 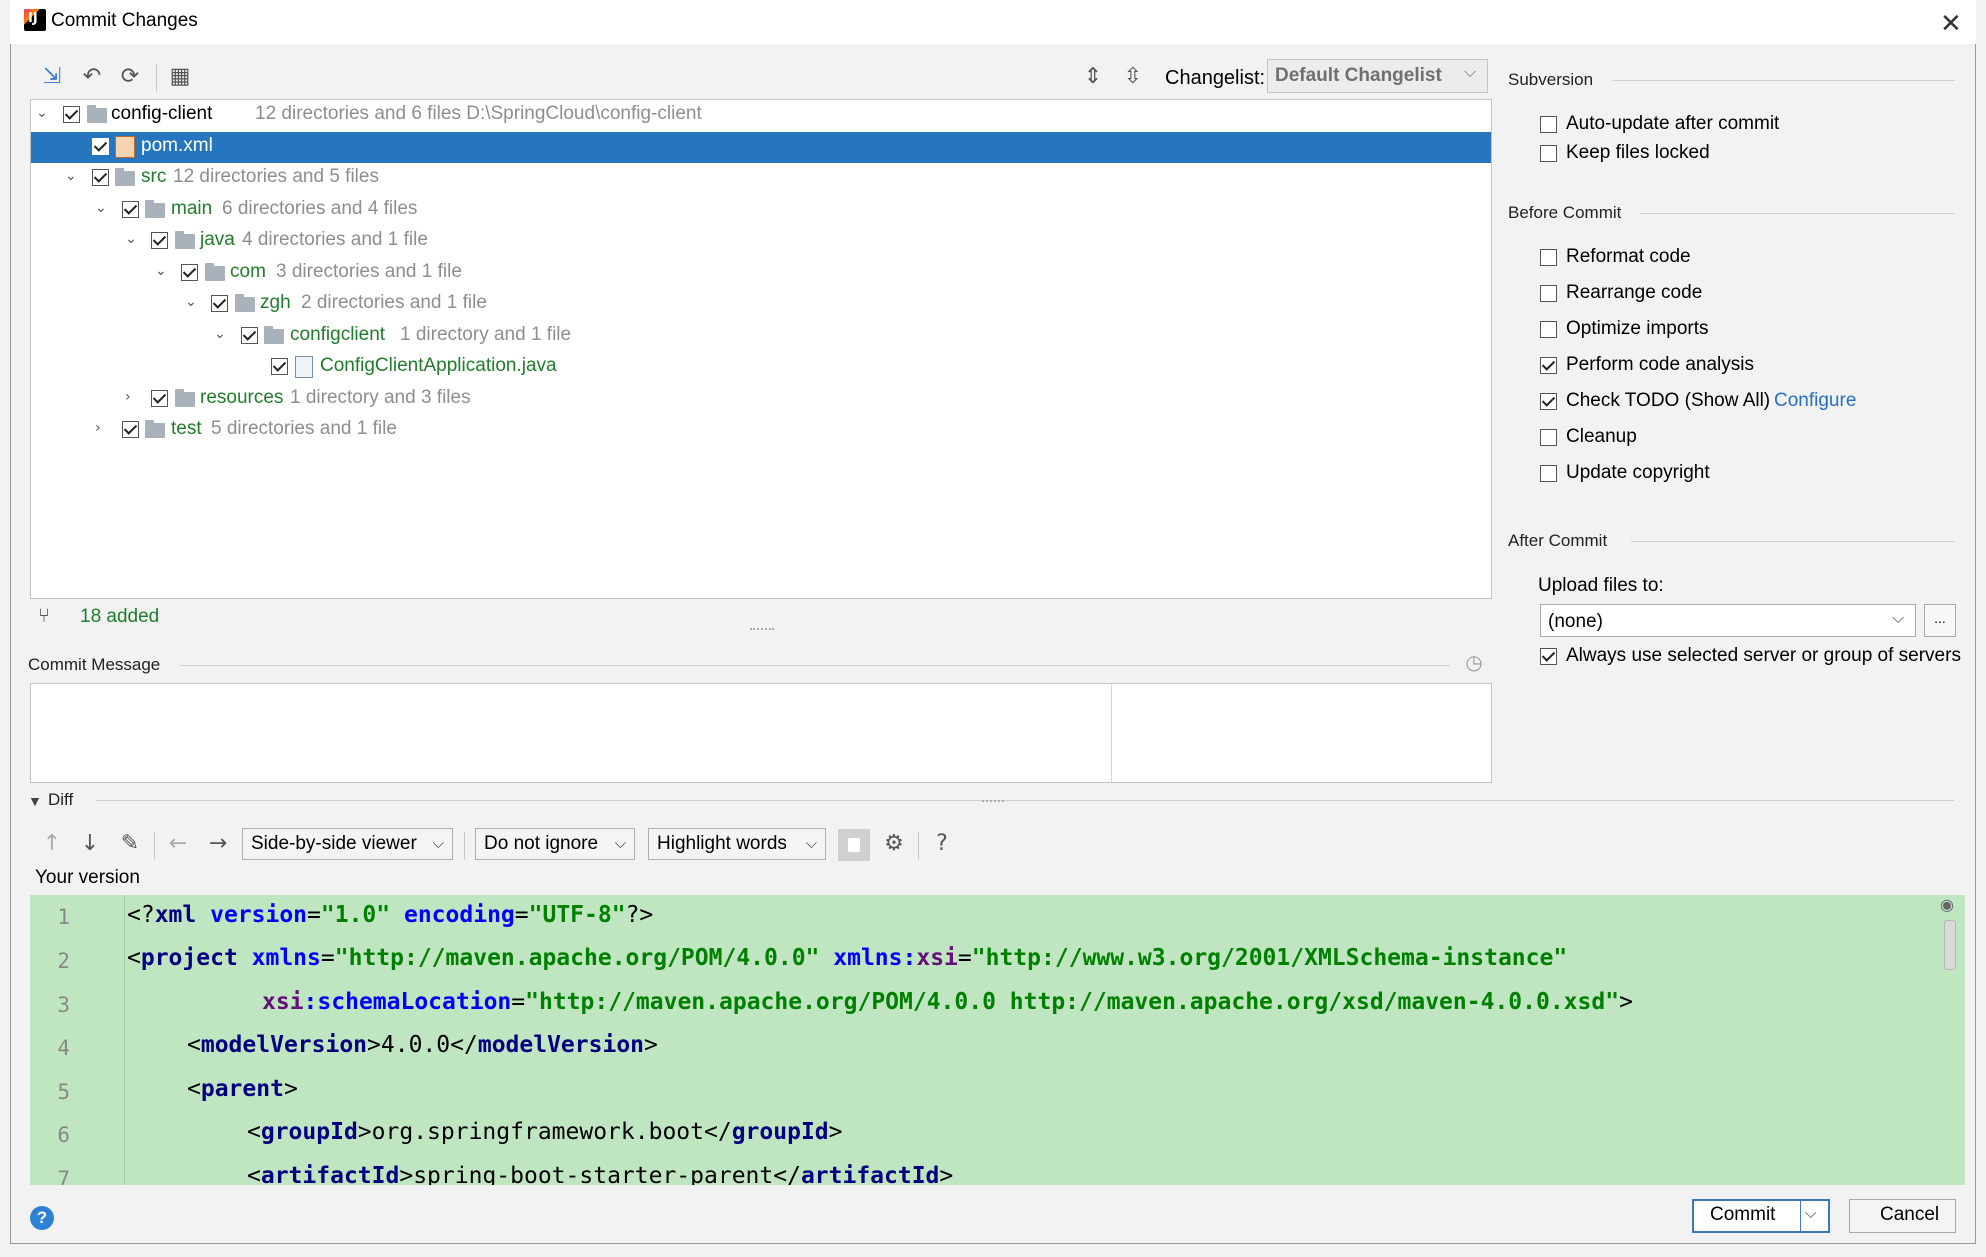 What do you see at coordinates (130, 844) in the screenshot?
I see `edit-source-icon: ✎` at bounding box center [130, 844].